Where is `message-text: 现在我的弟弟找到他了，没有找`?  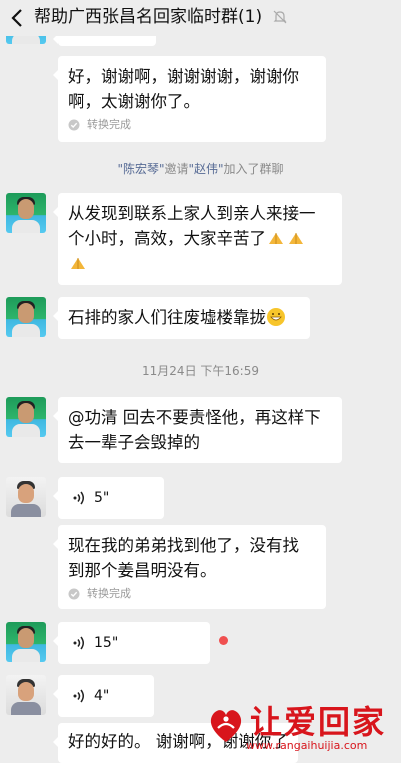
message-text: 现在我的弟弟找到他了，没有找 is located at coordinates (183, 545).